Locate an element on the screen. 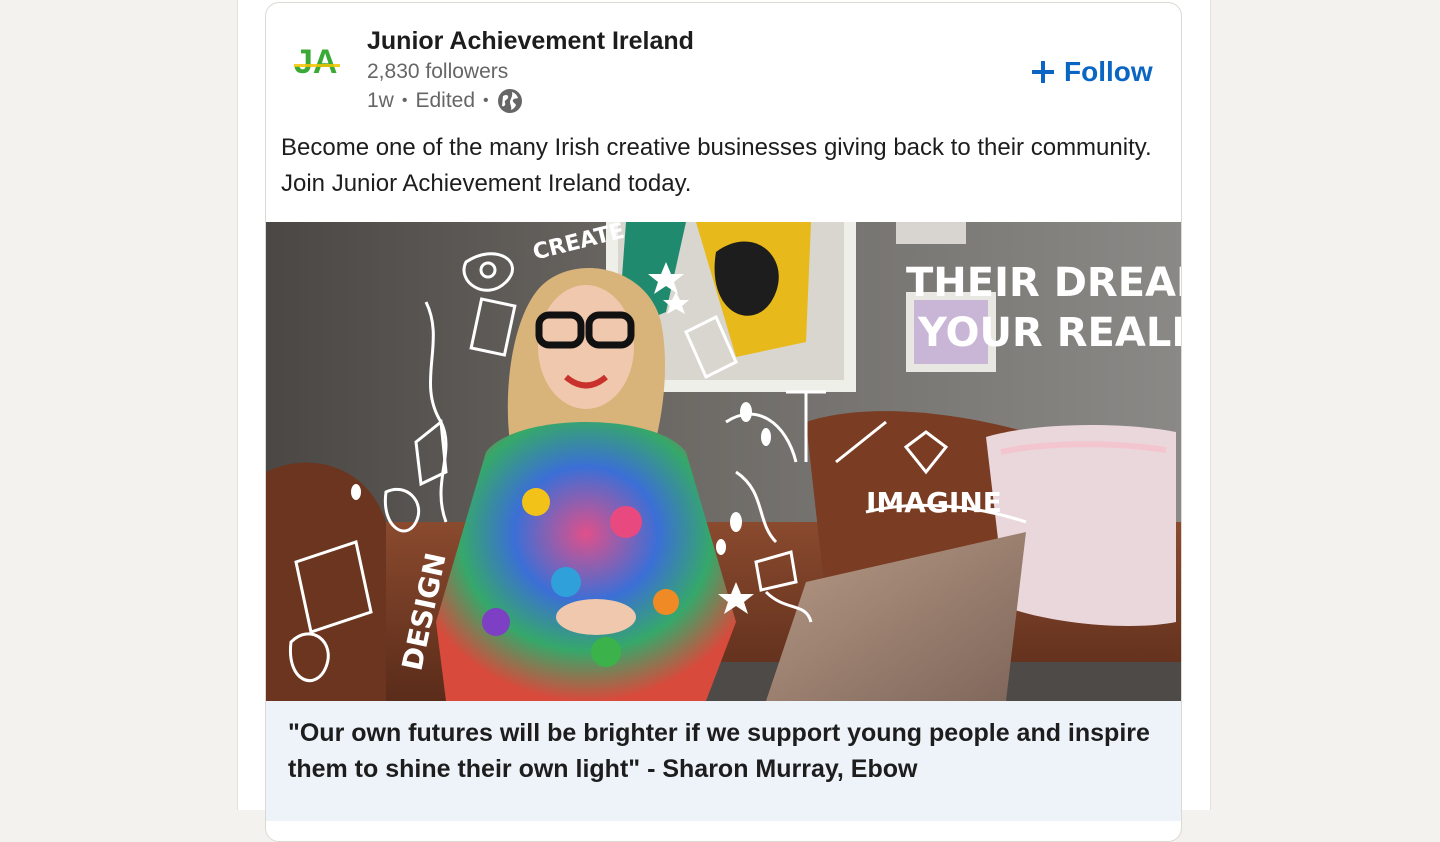 The image size is (1440, 842). image-headline-line2: YOUR REALITY. is located at coordinates (1049, 333).